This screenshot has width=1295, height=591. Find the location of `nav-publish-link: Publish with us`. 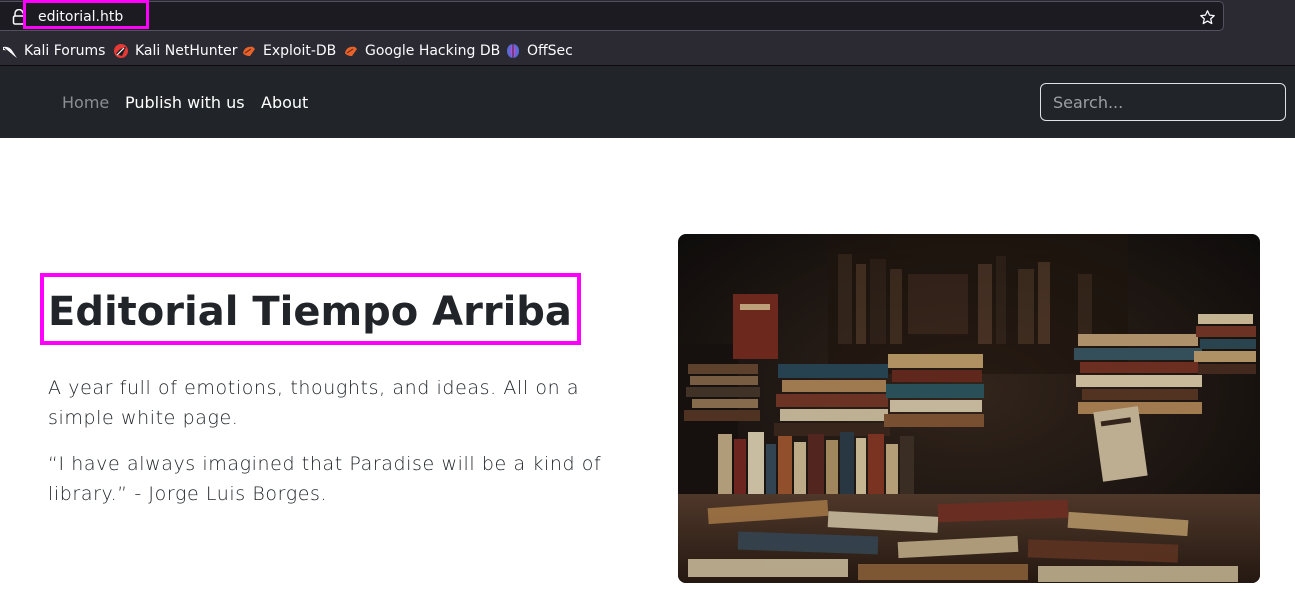

nav-publish-link: Publish with us is located at coordinates (185, 102).